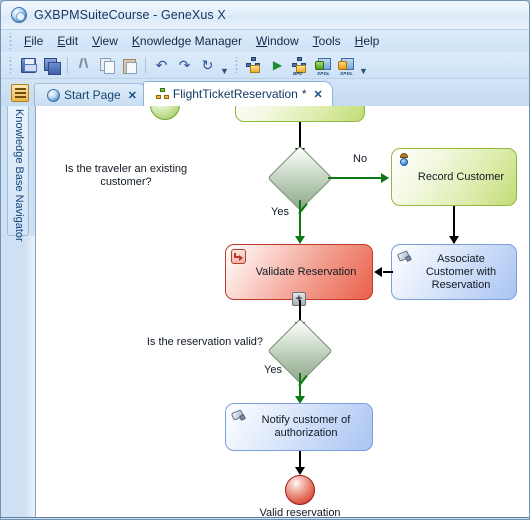  I want to click on service-task-icon-associate, so click(404, 256).